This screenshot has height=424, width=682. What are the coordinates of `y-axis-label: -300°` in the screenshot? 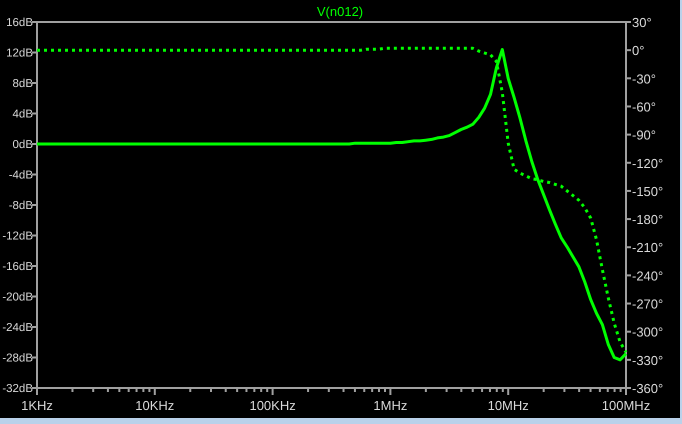 It's located at (648, 332).